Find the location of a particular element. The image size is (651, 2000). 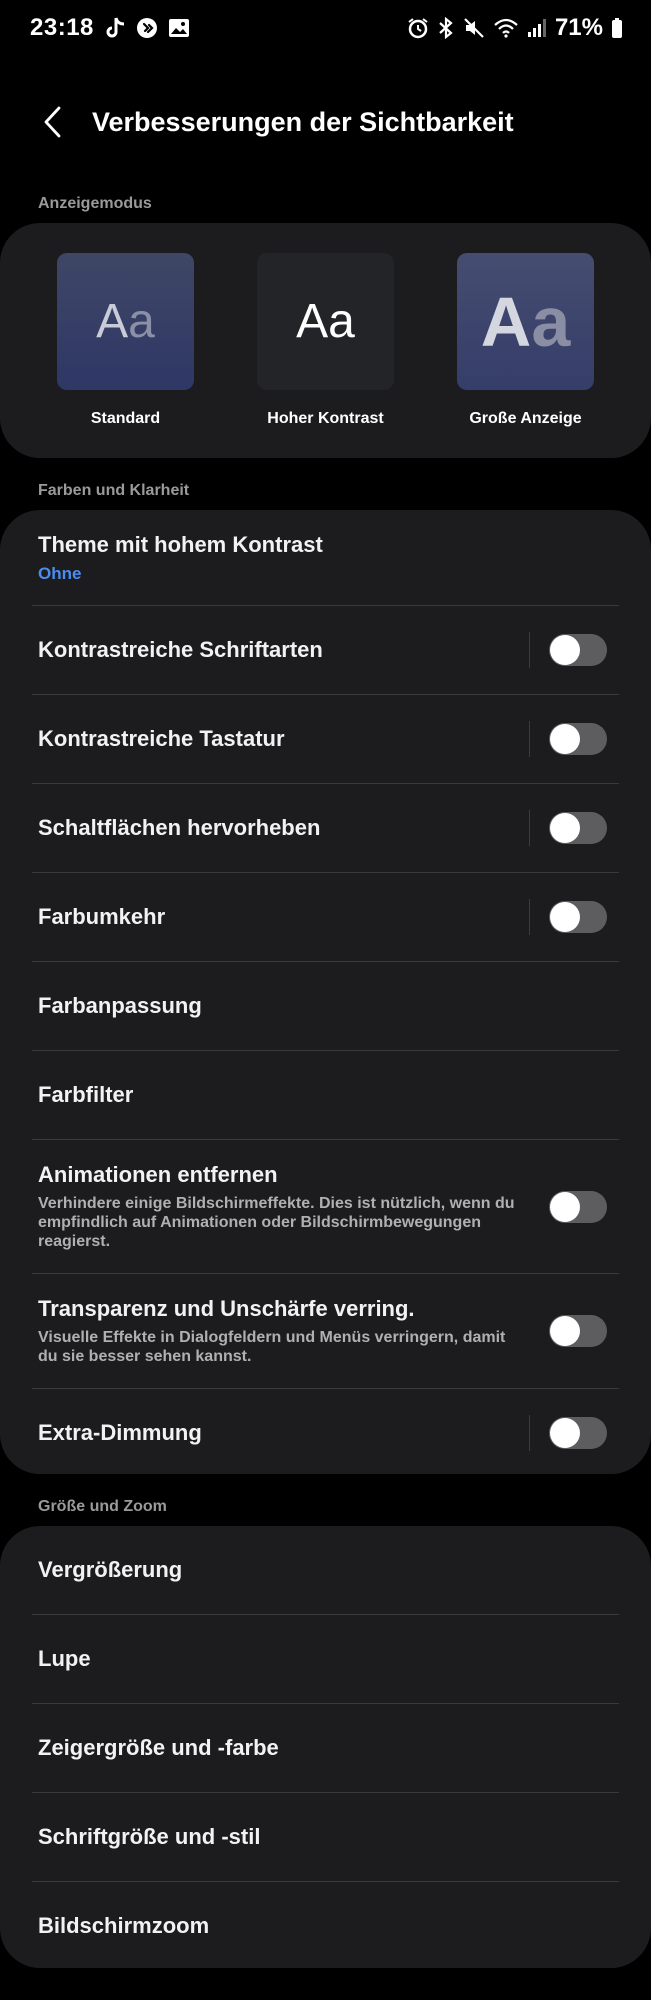

mode-label: Große Anzeige is located at coordinates (525, 418).